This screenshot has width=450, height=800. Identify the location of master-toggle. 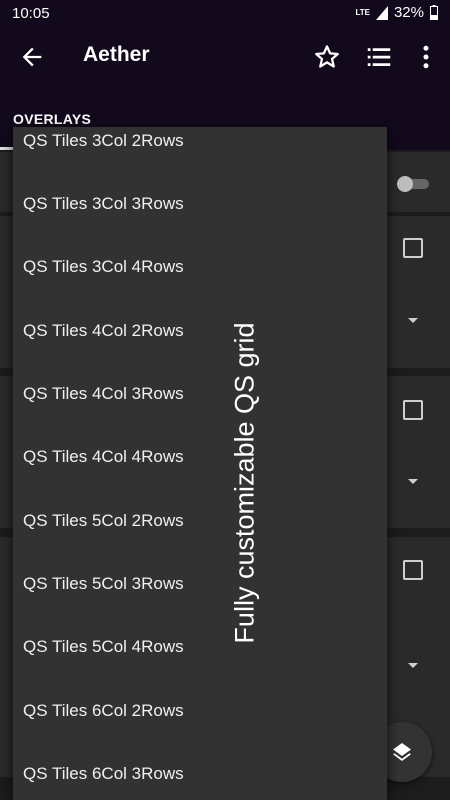
(414, 184).